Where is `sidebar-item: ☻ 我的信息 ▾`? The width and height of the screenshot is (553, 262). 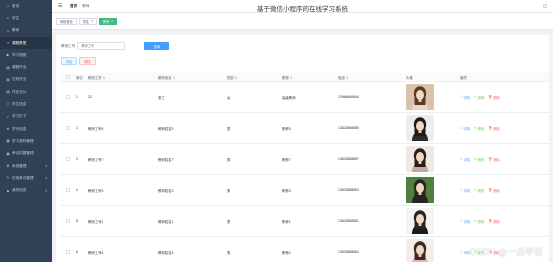 sidebar-item: ☻ 我的信息 ▾ is located at coordinates (26, 190).